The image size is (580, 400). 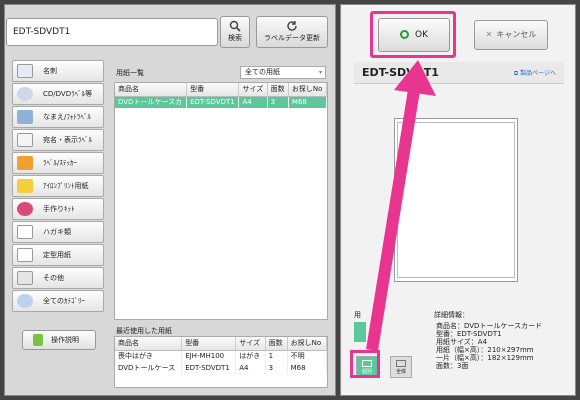 What do you see at coordinates (292, 38) in the screenshot?
I see `update-button-label: ラベルデータ更新` at bounding box center [292, 38].